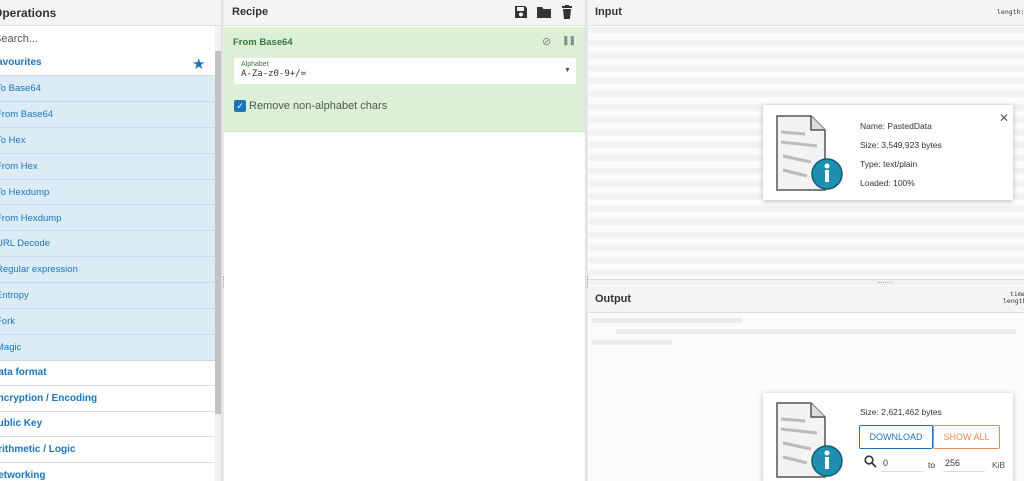  I want to click on favourite-operation: To Base64, so click(107, 89).